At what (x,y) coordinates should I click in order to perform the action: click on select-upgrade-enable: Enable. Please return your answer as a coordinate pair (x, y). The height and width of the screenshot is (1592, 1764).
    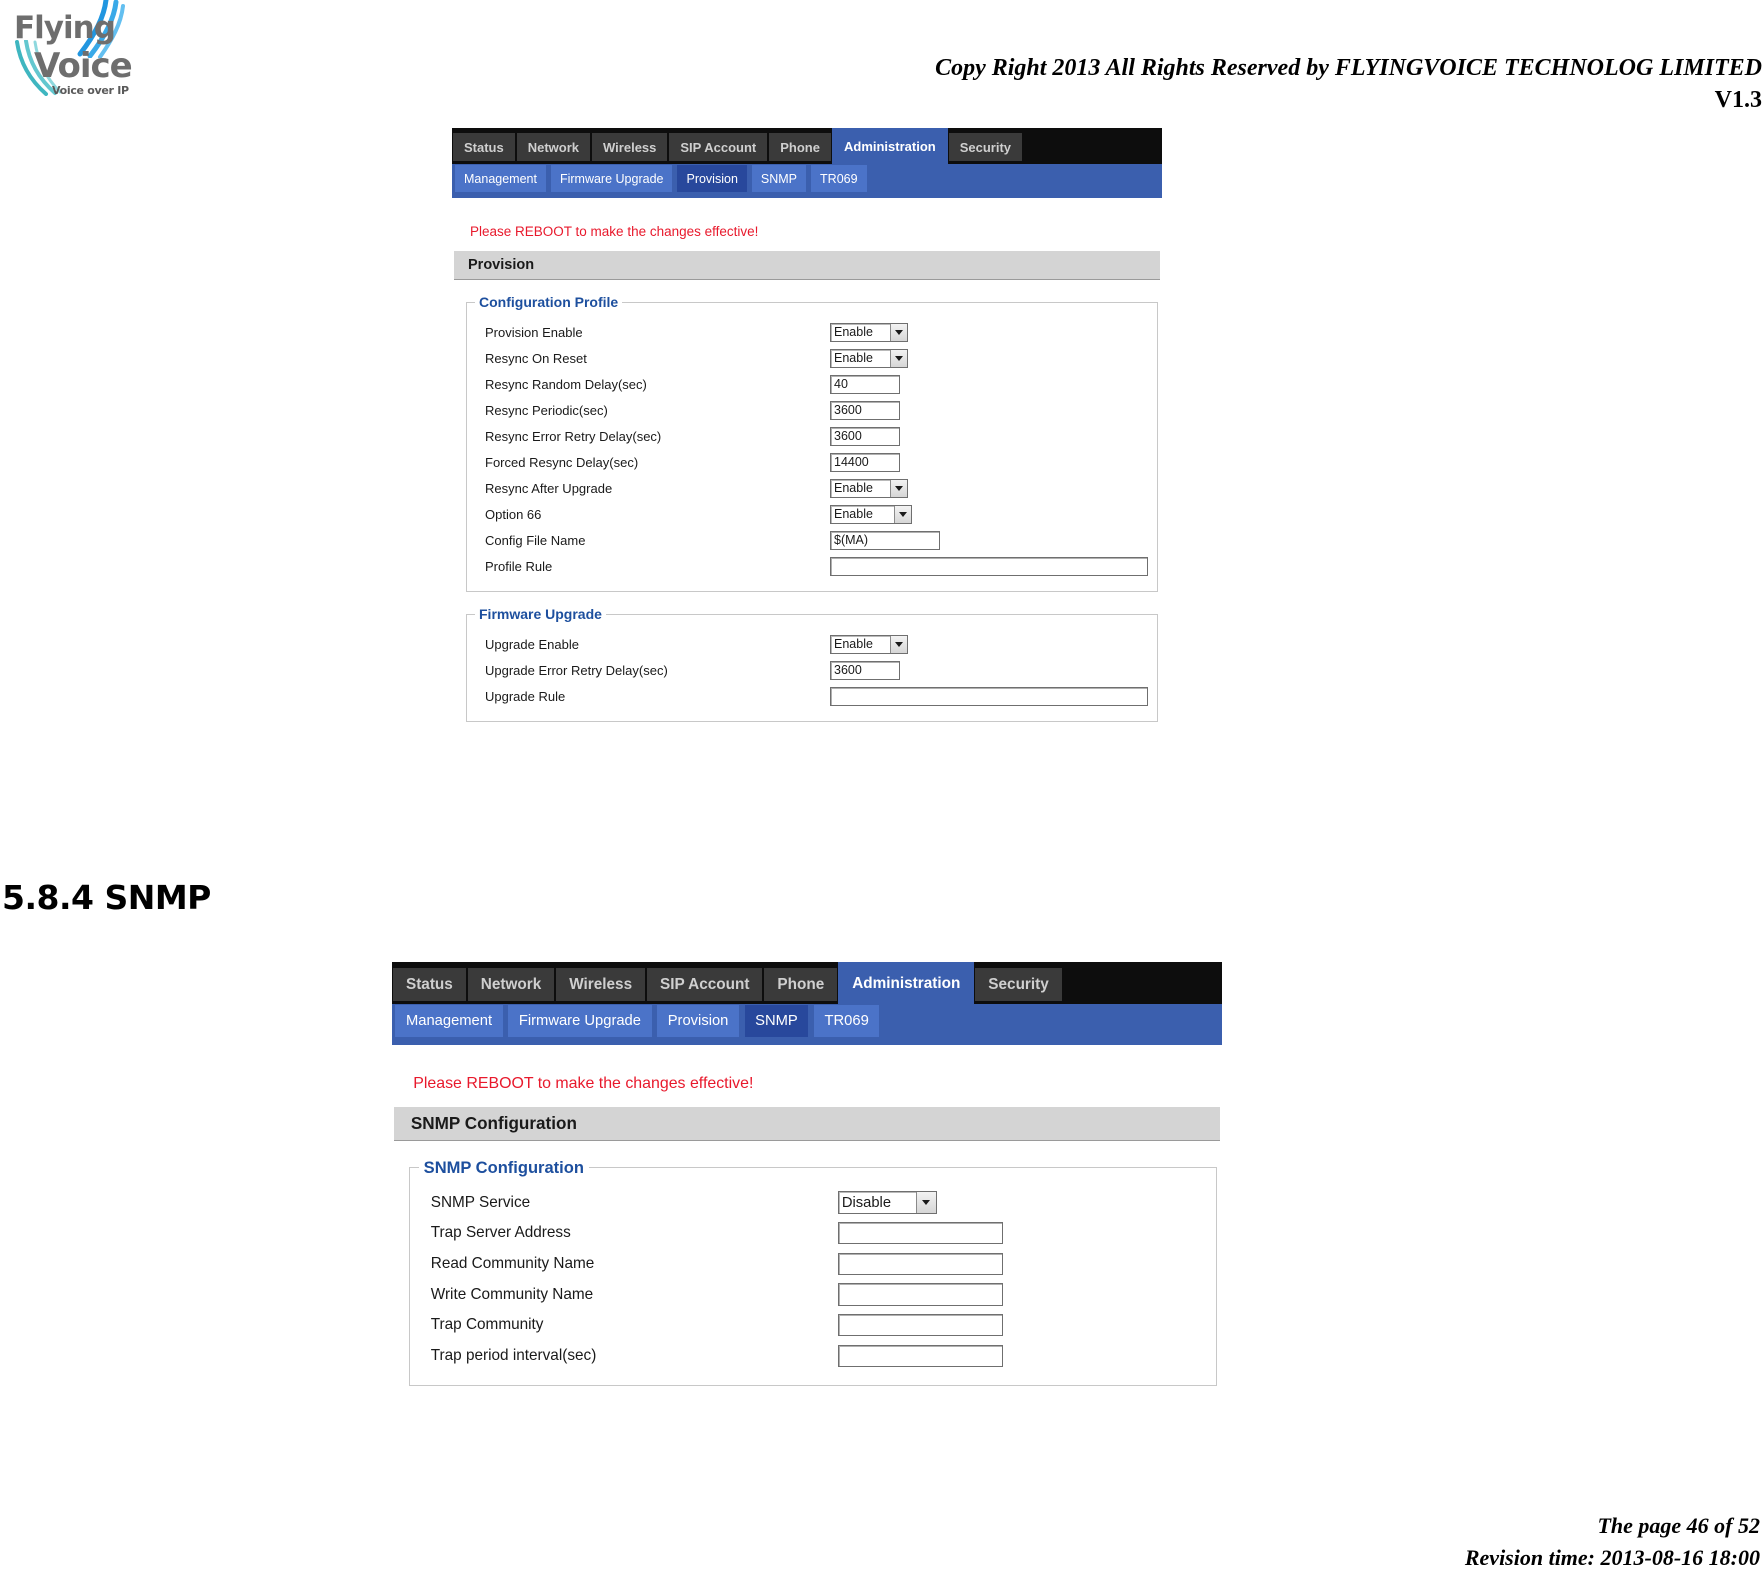
    Looking at the image, I should click on (869, 644).